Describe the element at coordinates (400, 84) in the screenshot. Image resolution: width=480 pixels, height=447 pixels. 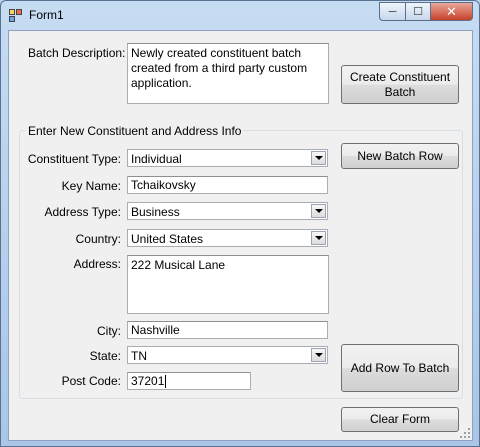
I see `create-constituent-batch-button: Create Constituent Batch` at that location.